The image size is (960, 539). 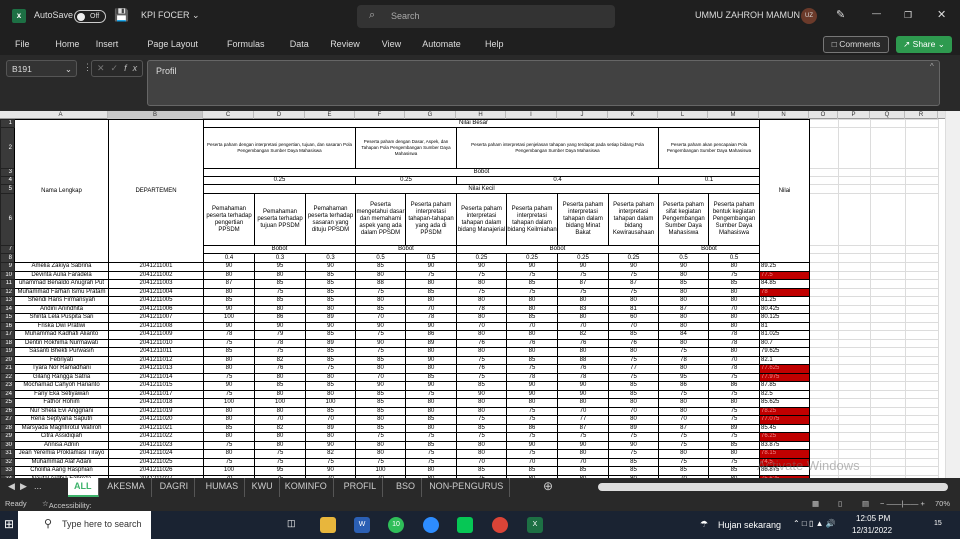 I want to click on student-name: Muhammad Alaf Adani, so click(x=61, y=462).